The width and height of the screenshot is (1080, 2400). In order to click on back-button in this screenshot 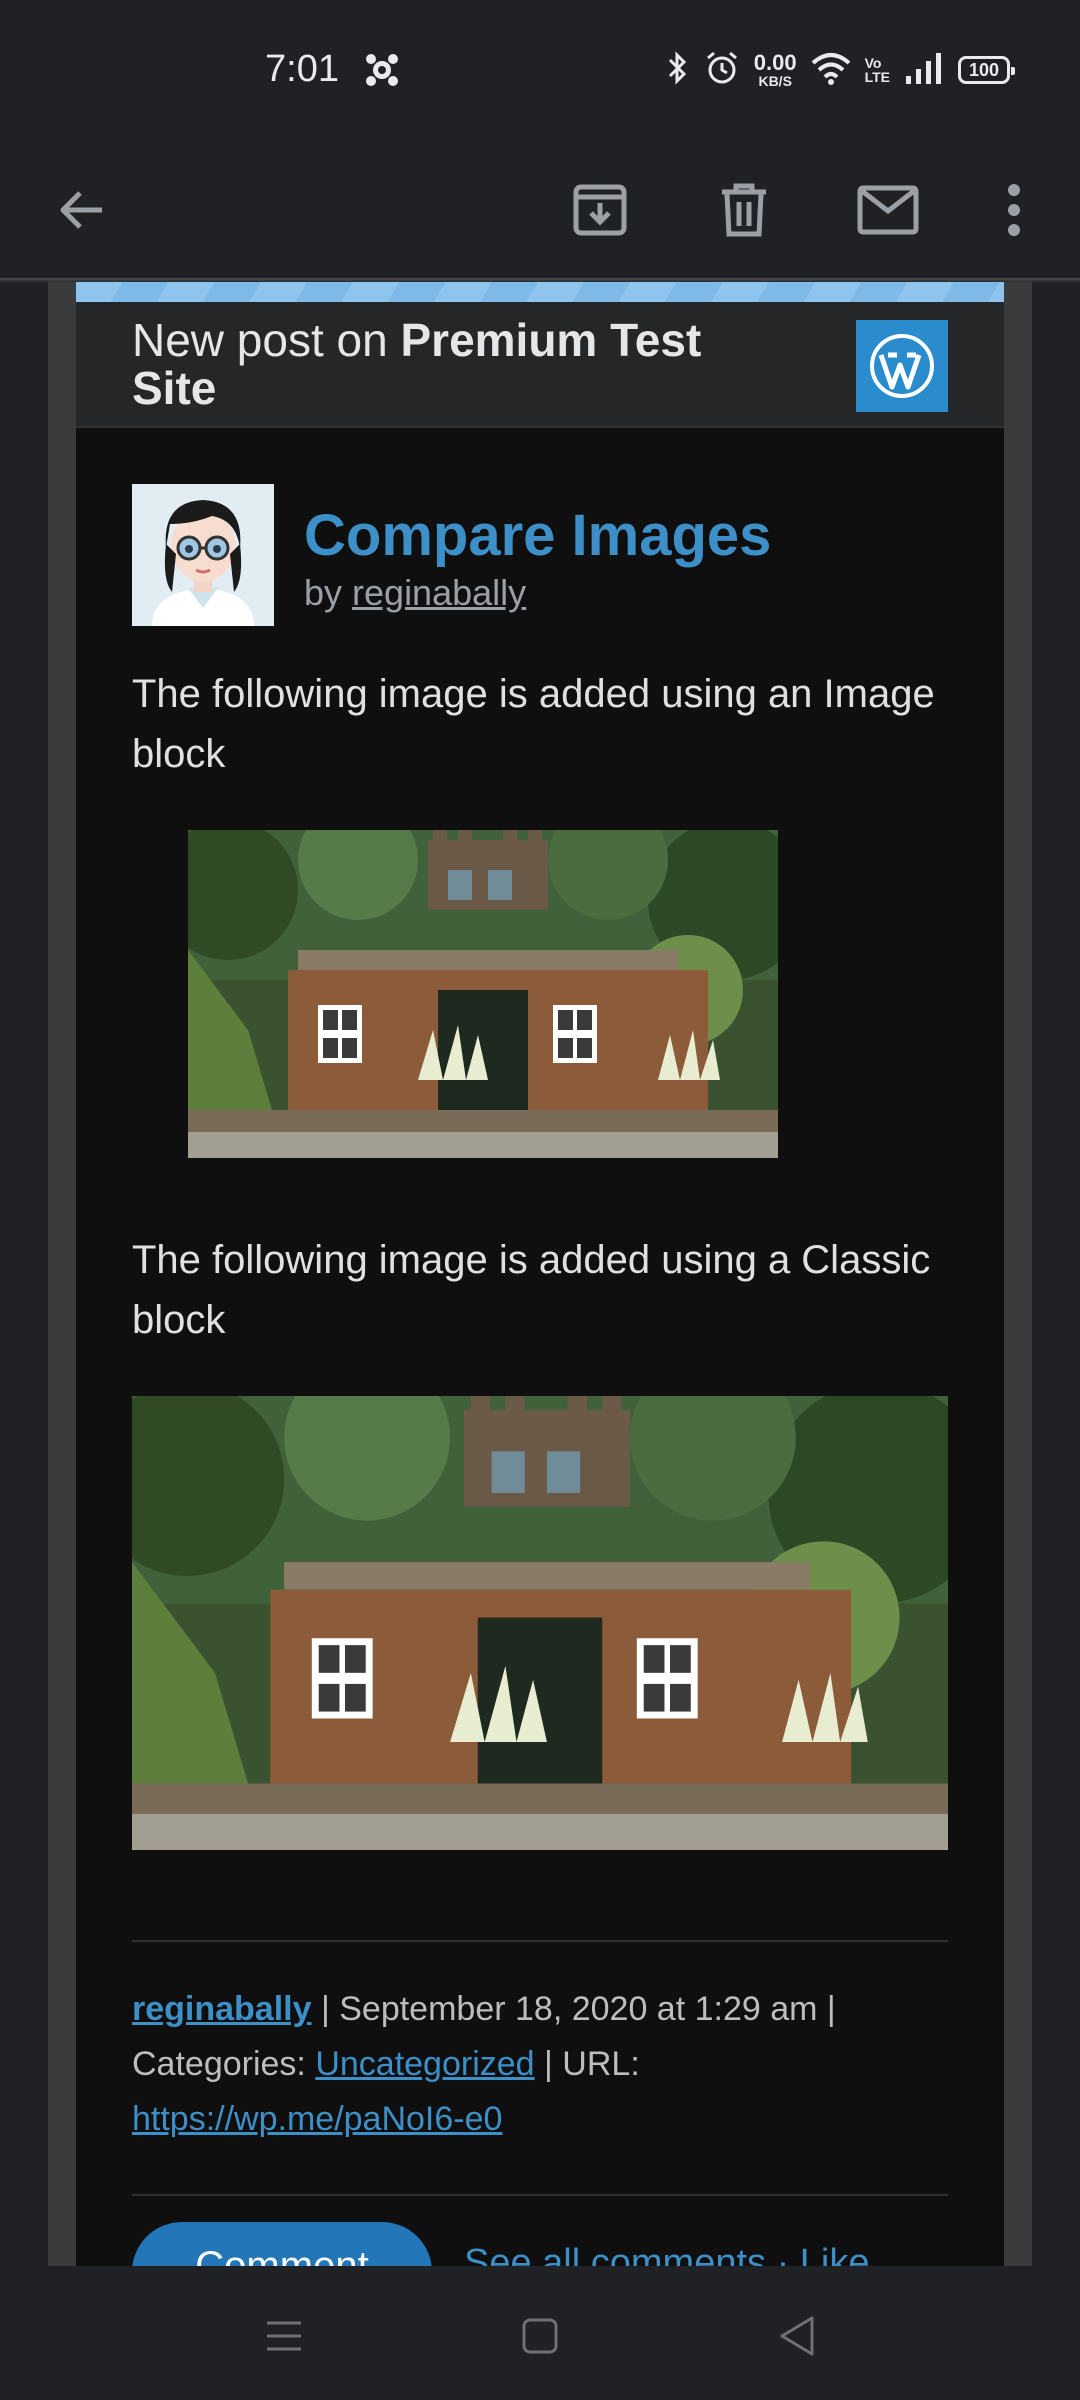, I will do `click(82, 210)`.